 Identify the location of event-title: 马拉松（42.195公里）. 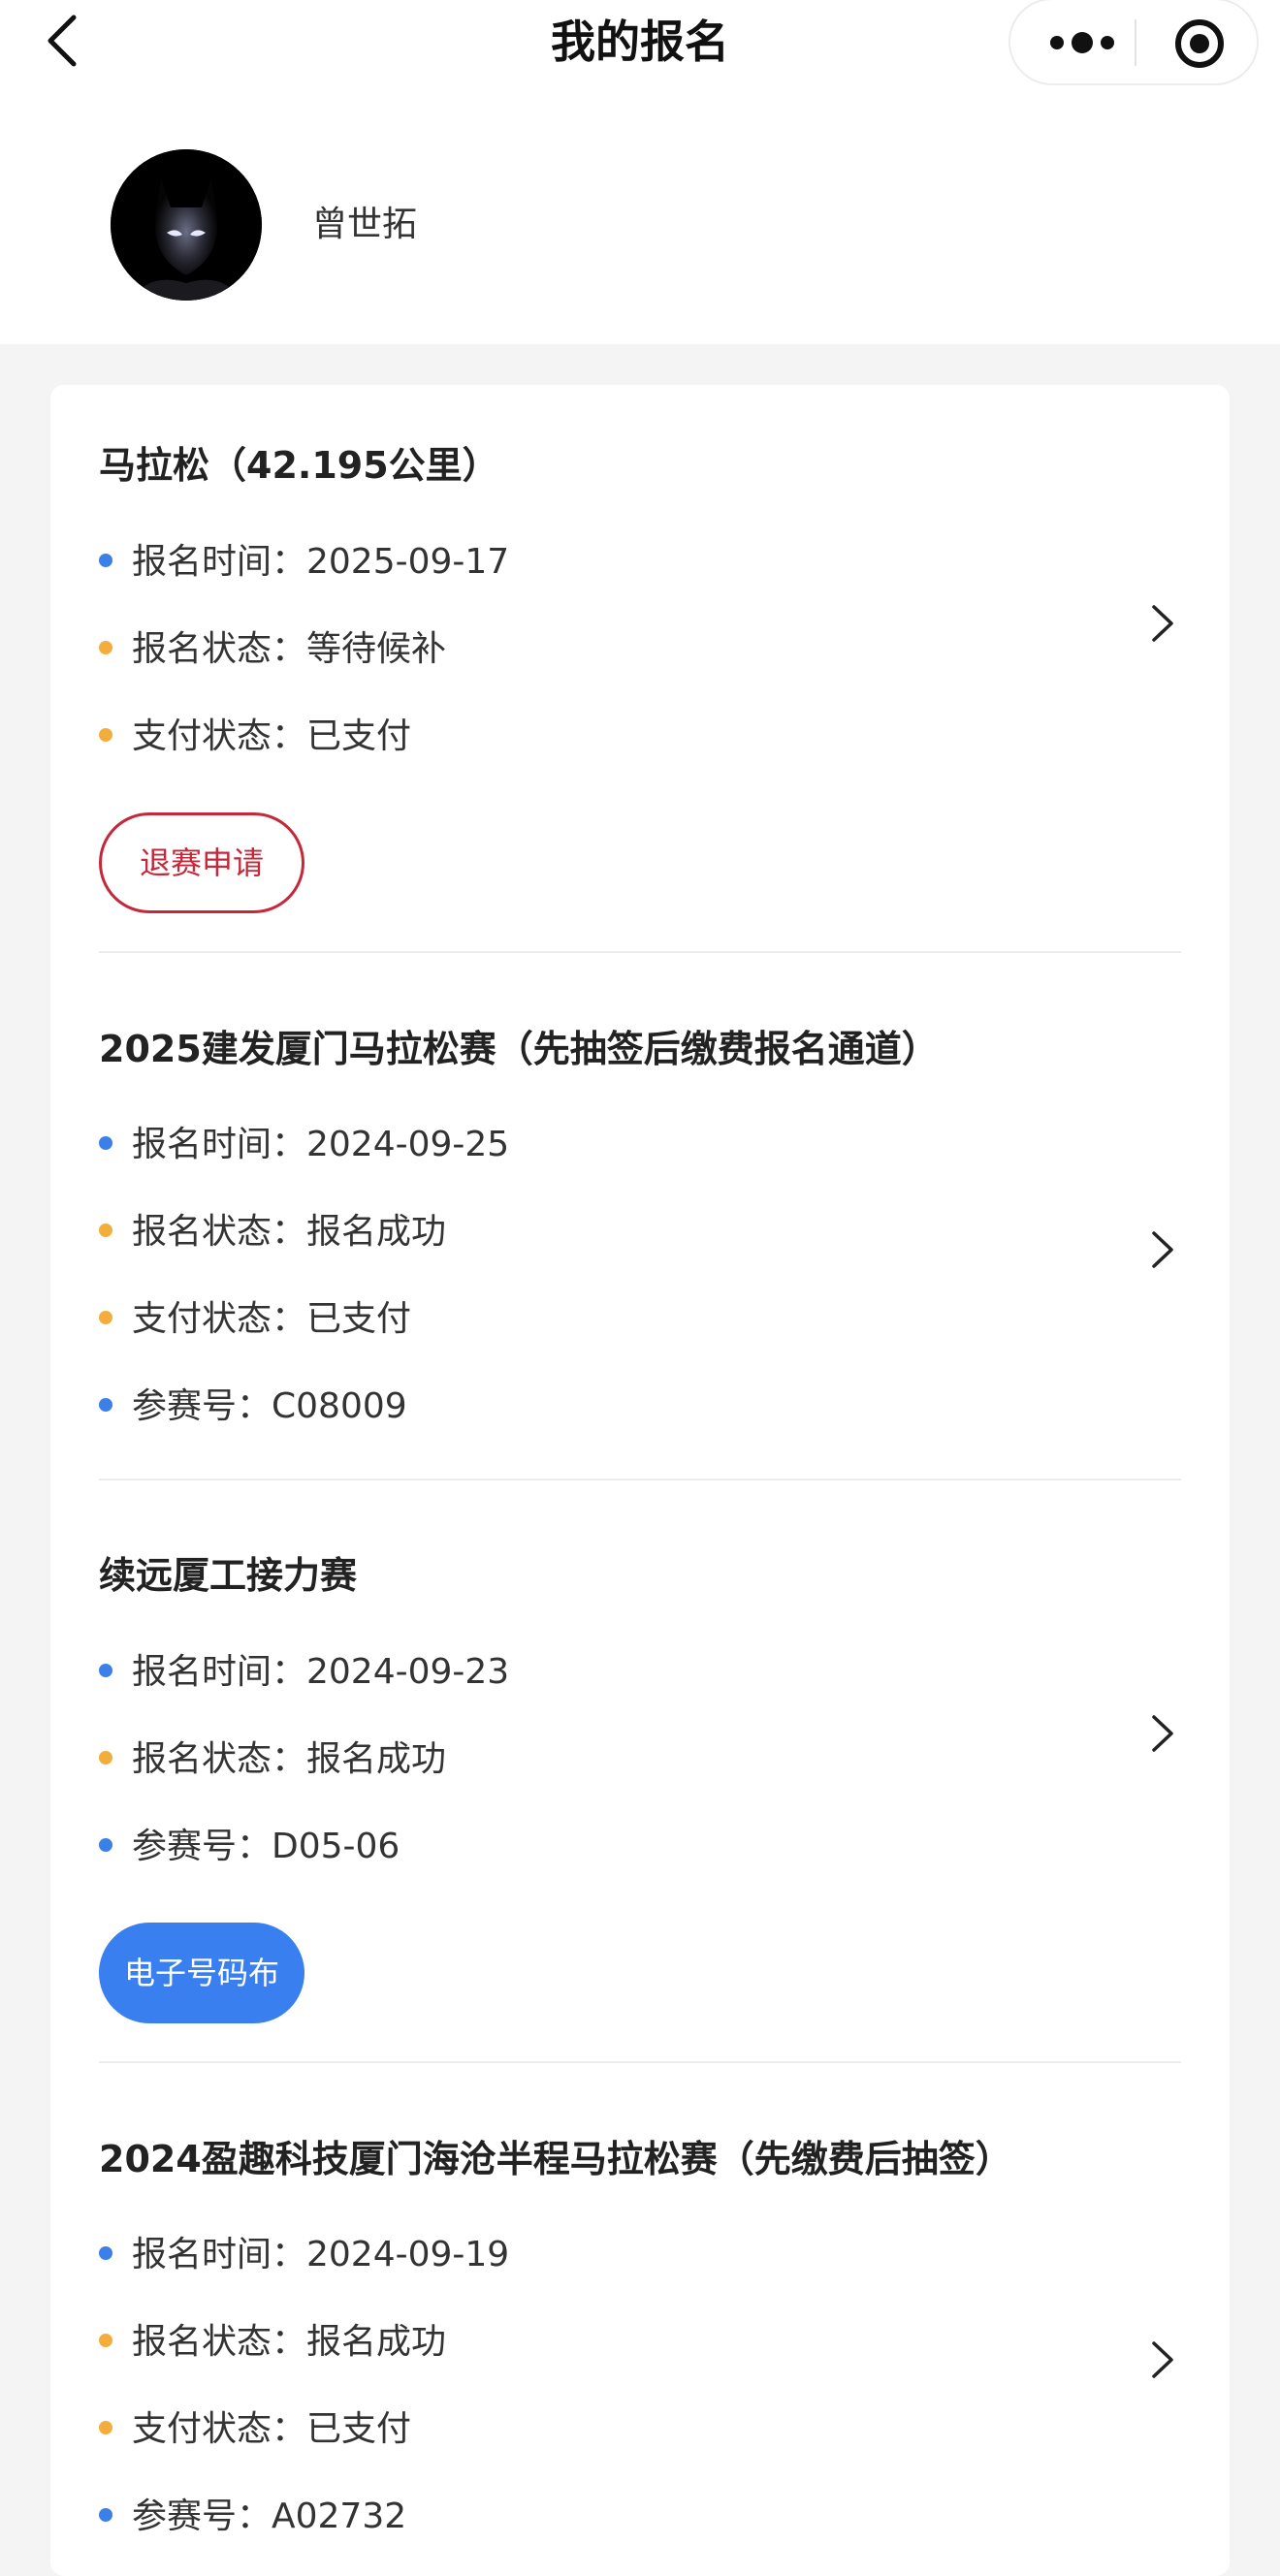
(299, 465).